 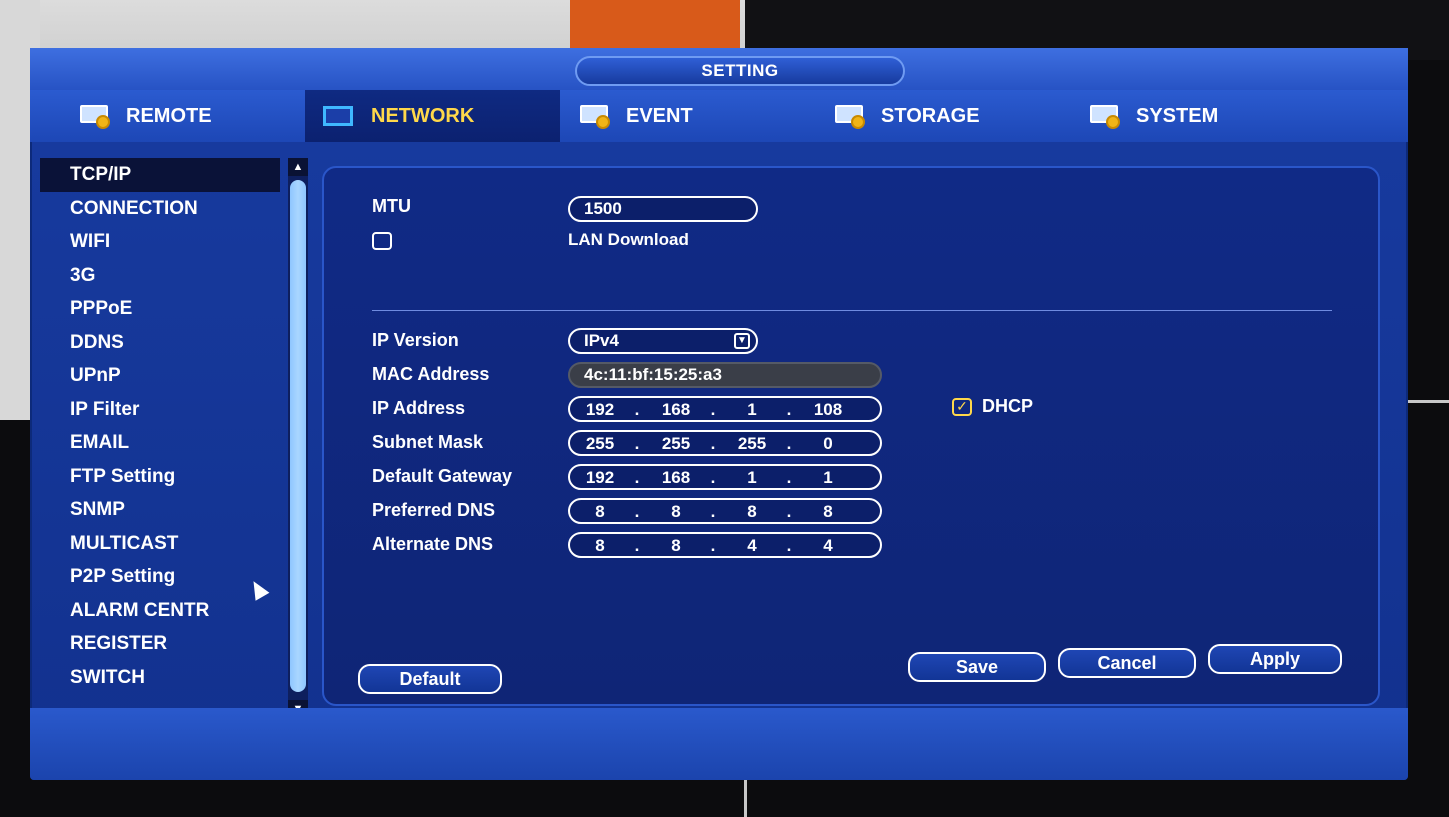 I want to click on tab-system: SYSTEM, so click(x=1197, y=116).